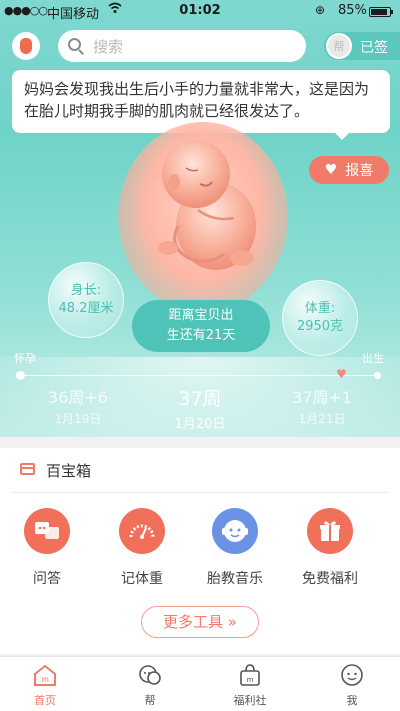  I want to click on baobao-button: ♥ 报喜, so click(349, 170).